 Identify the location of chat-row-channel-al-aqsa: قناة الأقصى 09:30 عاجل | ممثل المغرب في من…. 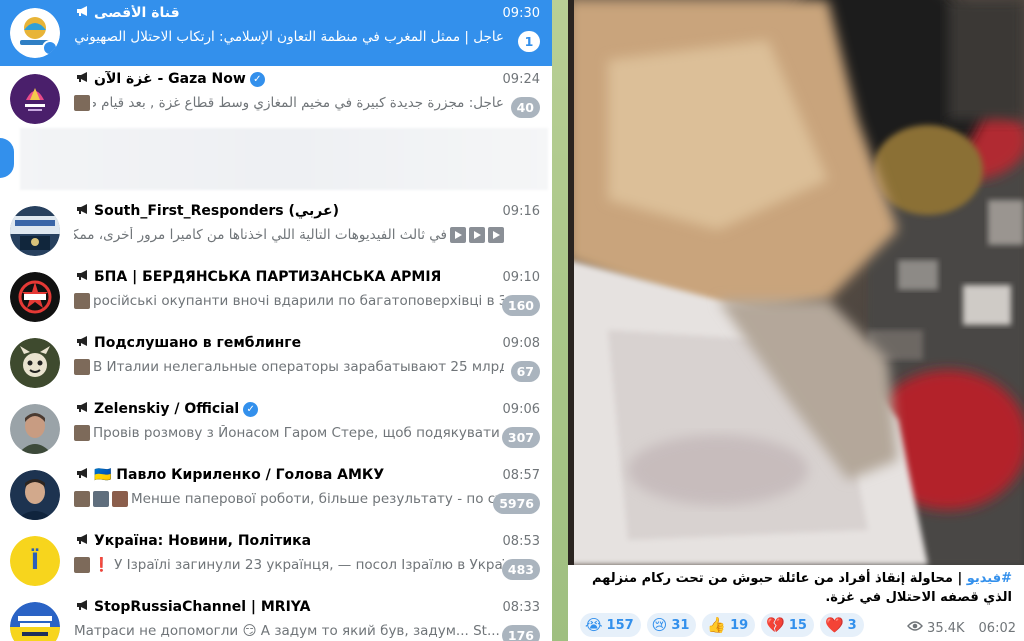
(276, 33).